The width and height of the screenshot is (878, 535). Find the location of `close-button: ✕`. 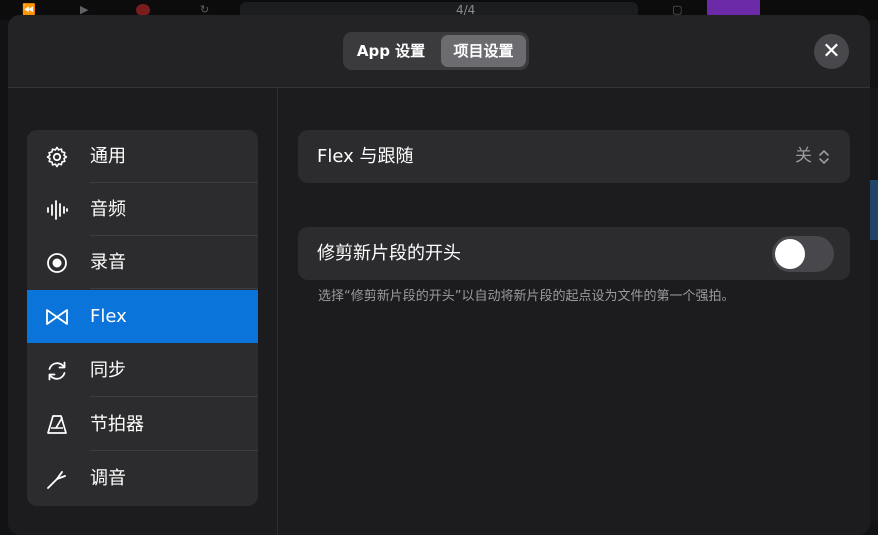

close-button: ✕ is located at coordinates (831, 51).